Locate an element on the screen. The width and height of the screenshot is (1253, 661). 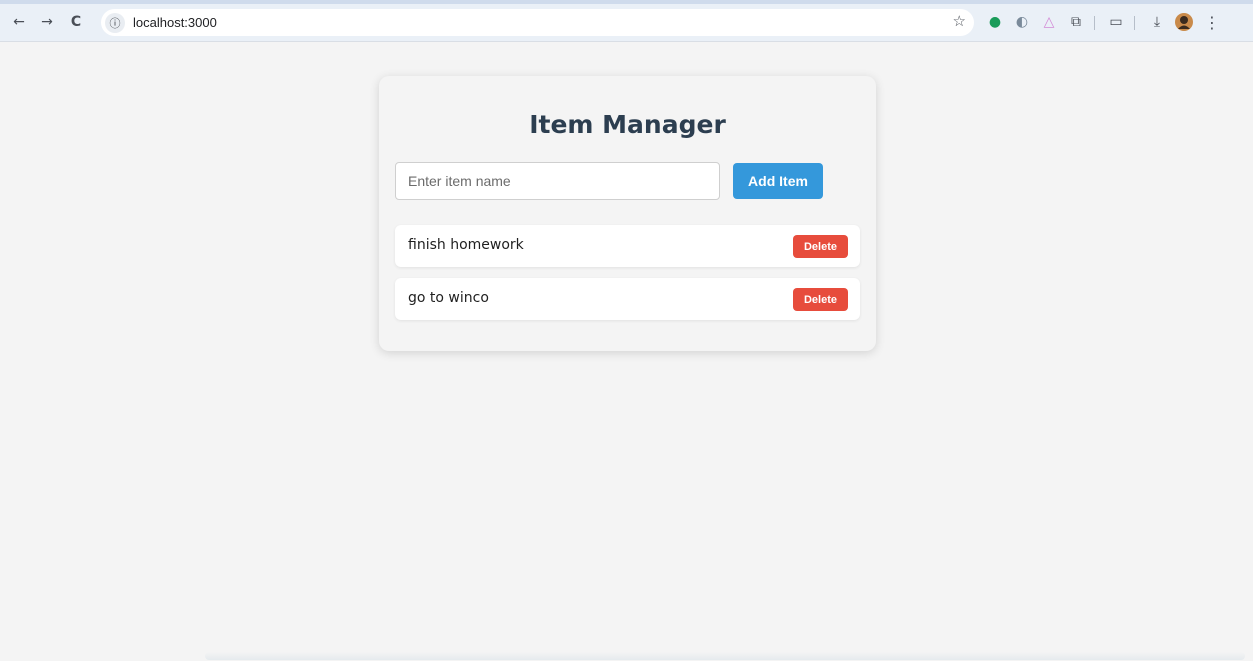
bookmark-star-icon: ☆ is located at coordinates (959, 21).